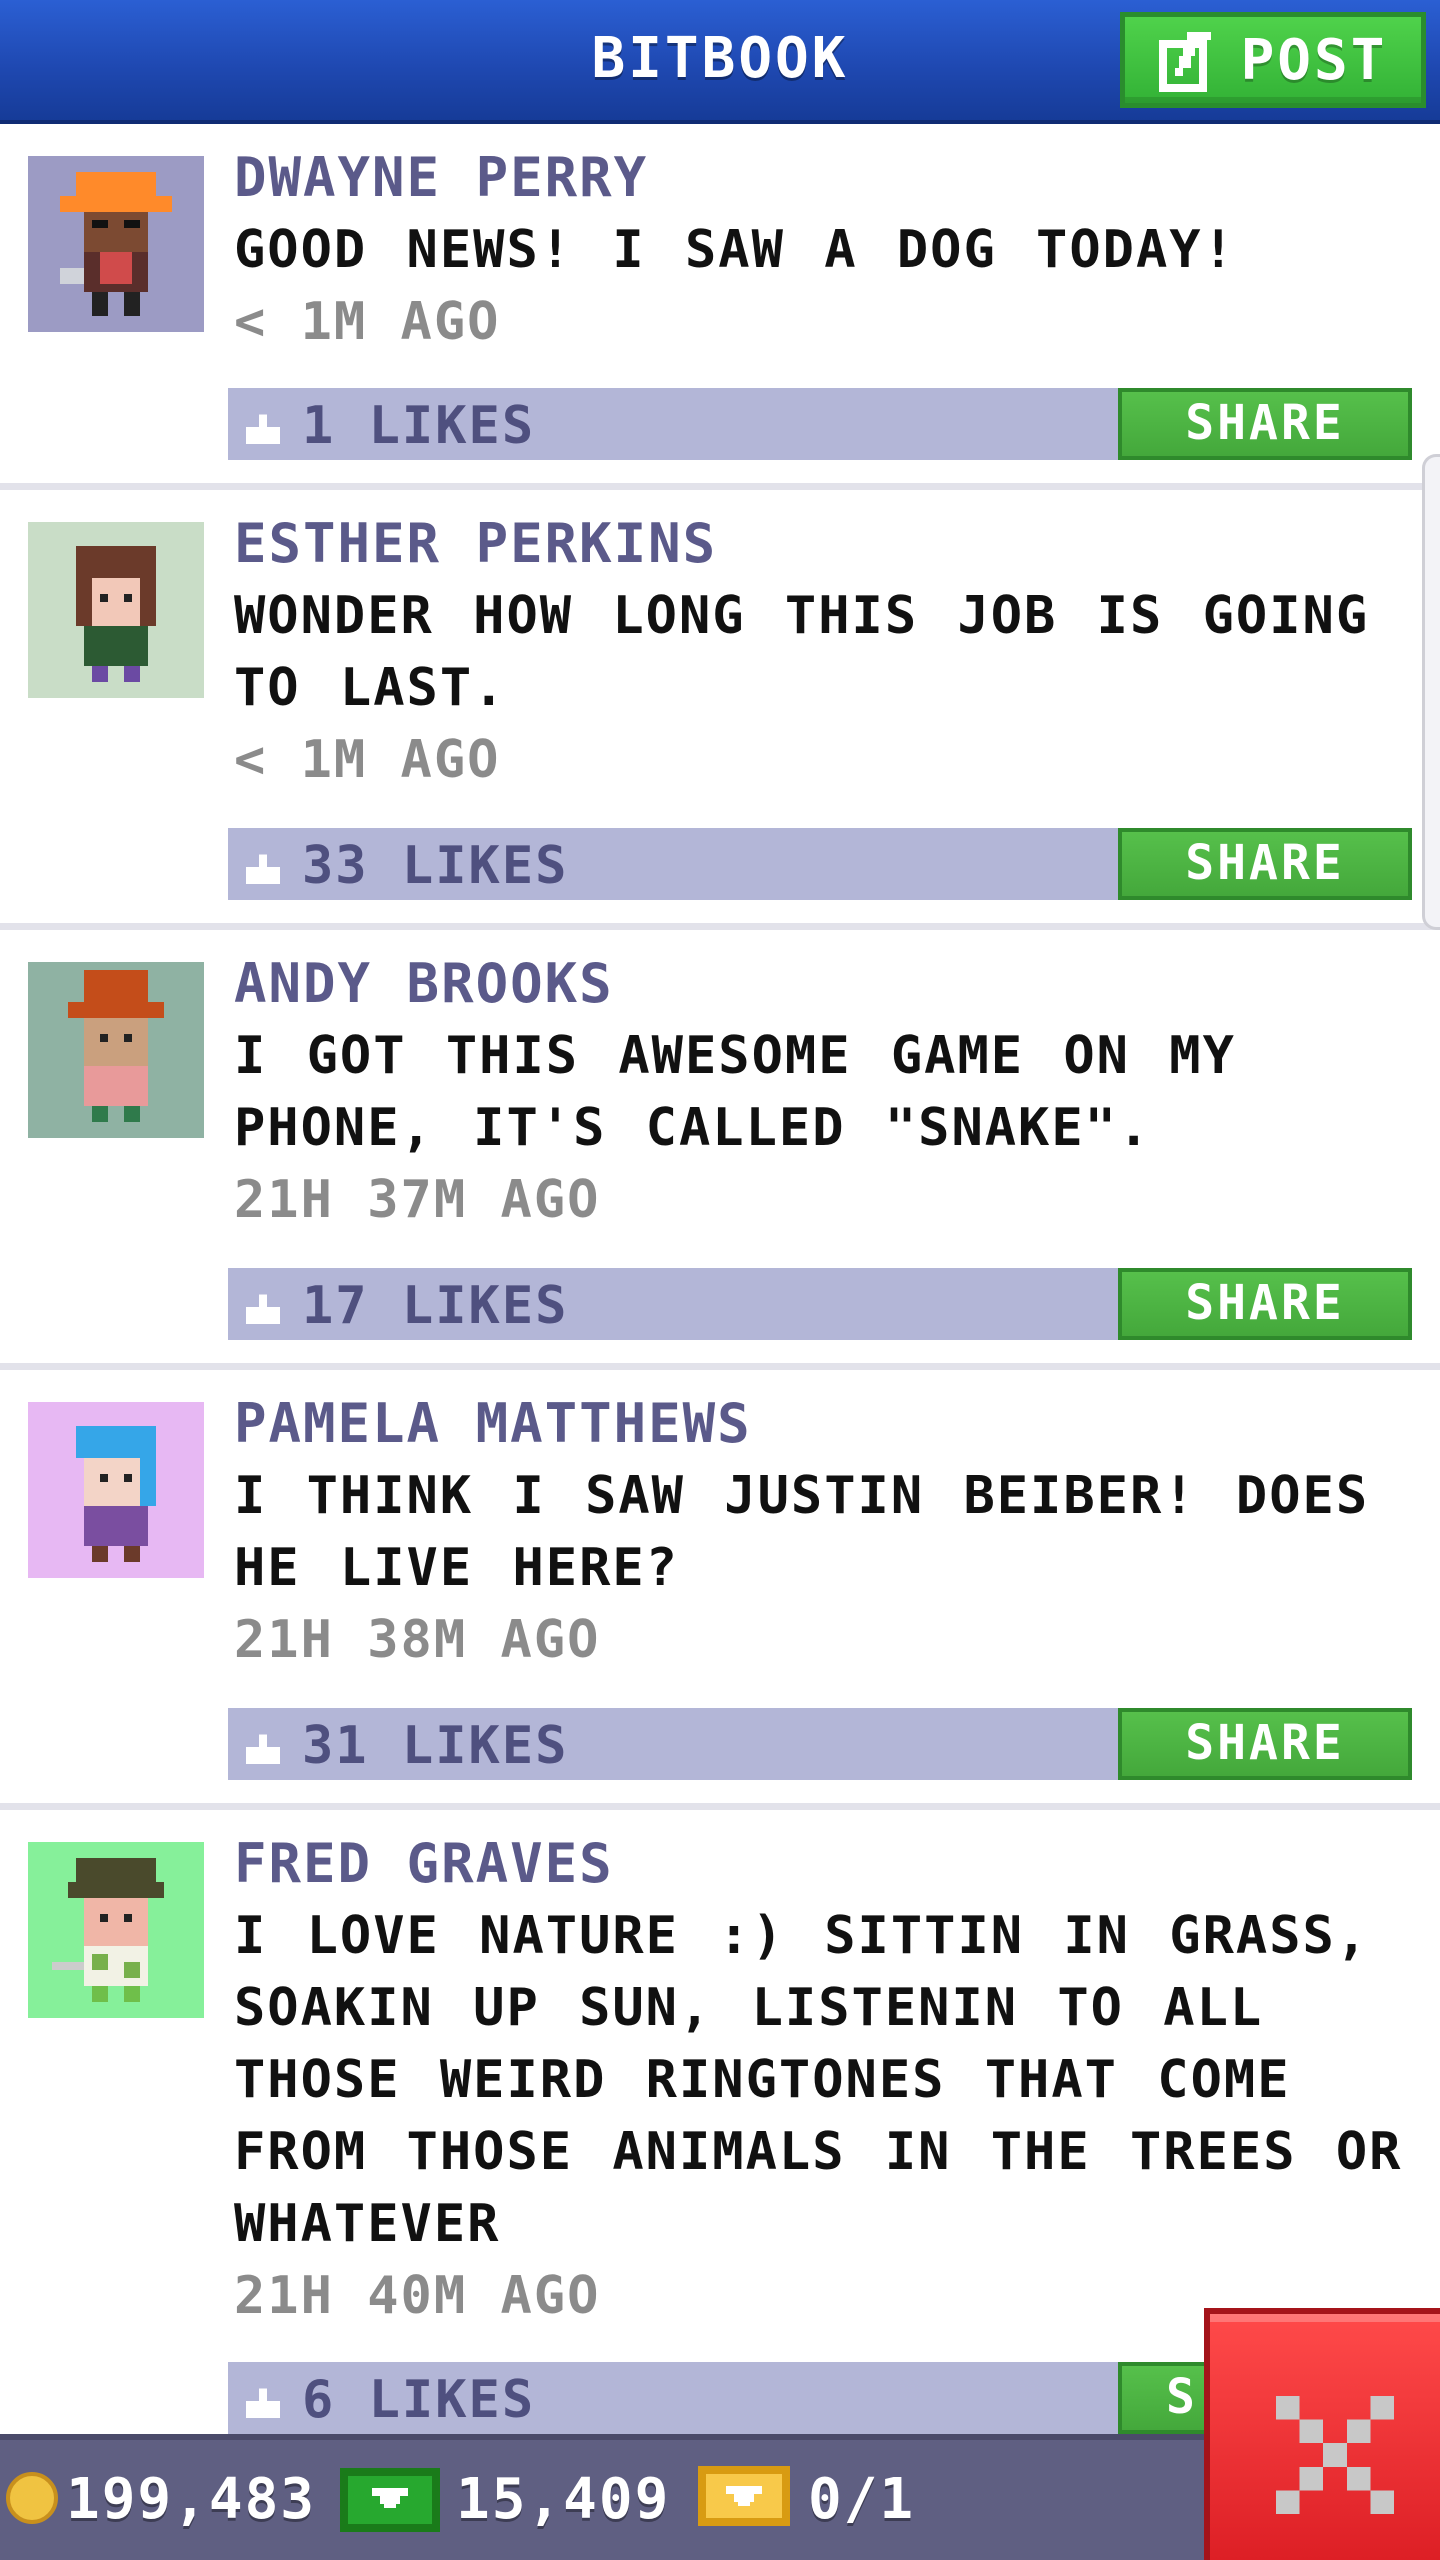 Image resolution: width=1440 pixels, height=2560 pixels. I want to click on like-bar: 31 LIKES SHARE, so click(820, 1744).